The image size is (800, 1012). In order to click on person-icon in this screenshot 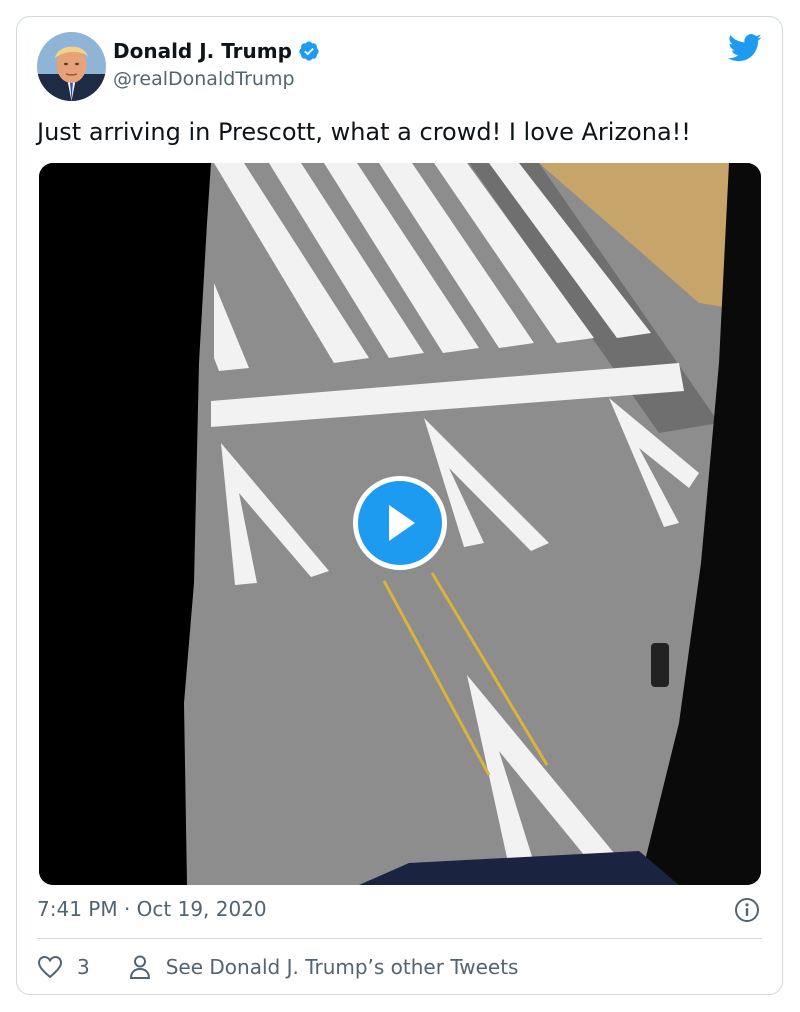, I will do `click(139, 967)`.